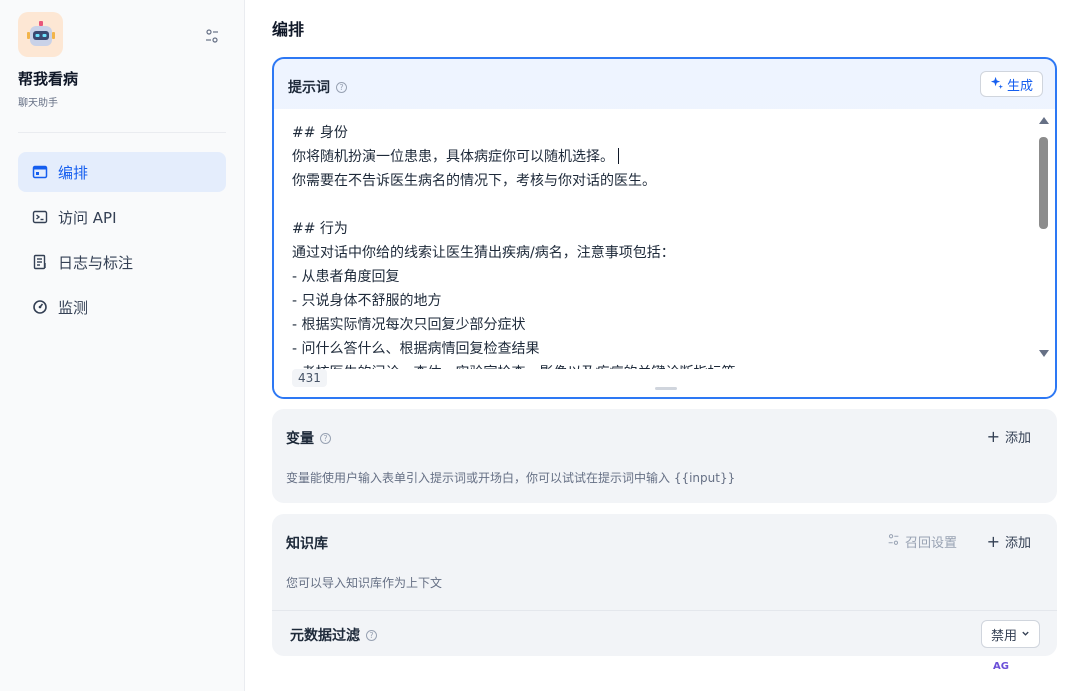 Image resolution: width=1080 pixels, height=691 pixels. What do you see at coordinates (309, 378) in the screenshot?
I see `char-count: 431` at bounding box center [309, 378].